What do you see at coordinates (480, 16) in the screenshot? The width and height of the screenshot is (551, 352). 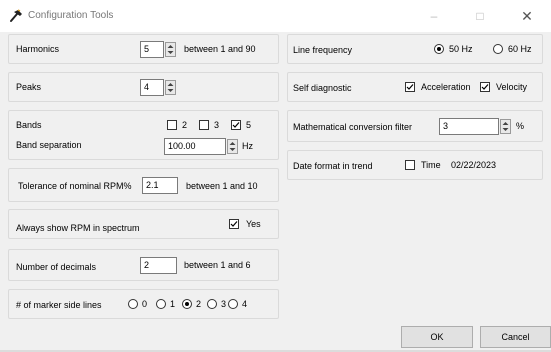 I see `maximize-button: □` at bounding box center [480, 16].